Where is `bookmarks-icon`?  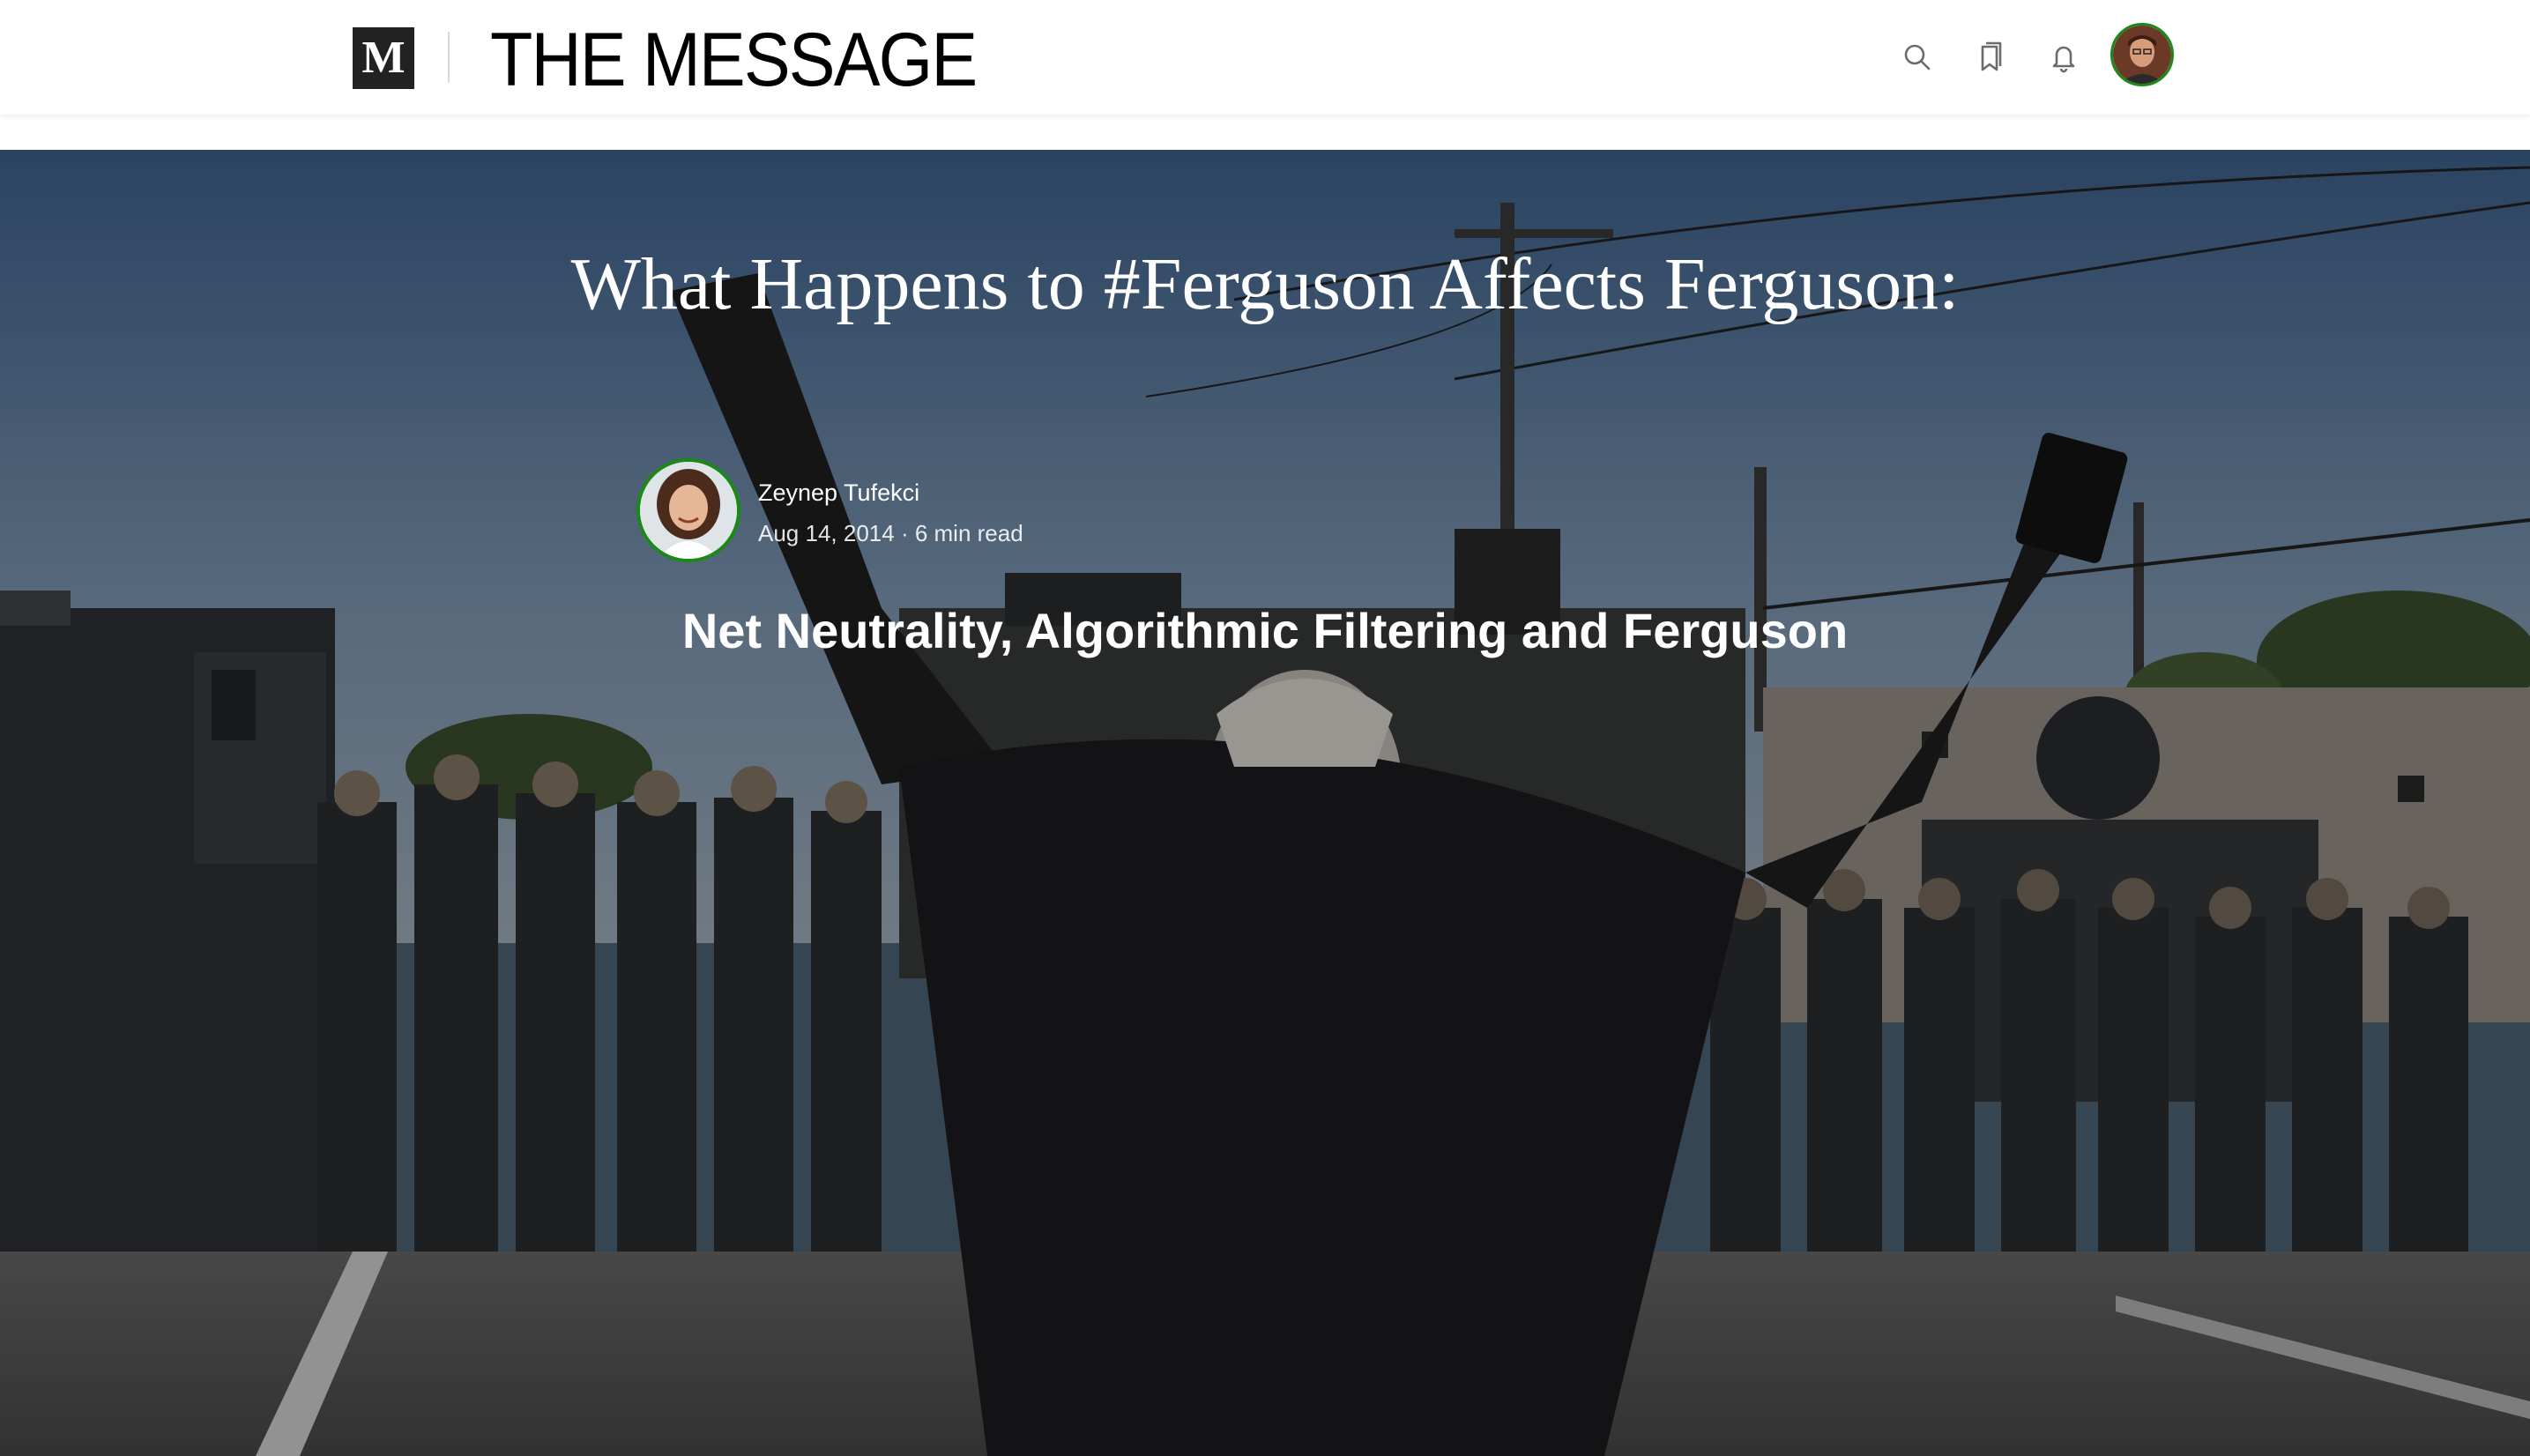 bookmarks-icon is located at coordinates (1991, 57).